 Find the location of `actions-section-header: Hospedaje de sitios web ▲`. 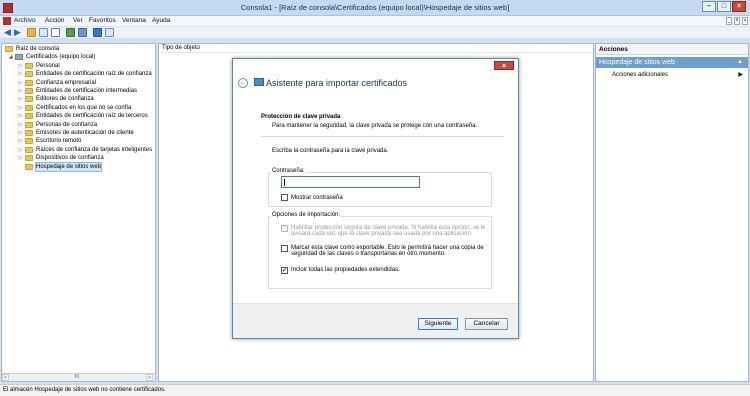

actions-section-header: Hospedaje de sitios web ▲ is located at coordinates (672, 62).